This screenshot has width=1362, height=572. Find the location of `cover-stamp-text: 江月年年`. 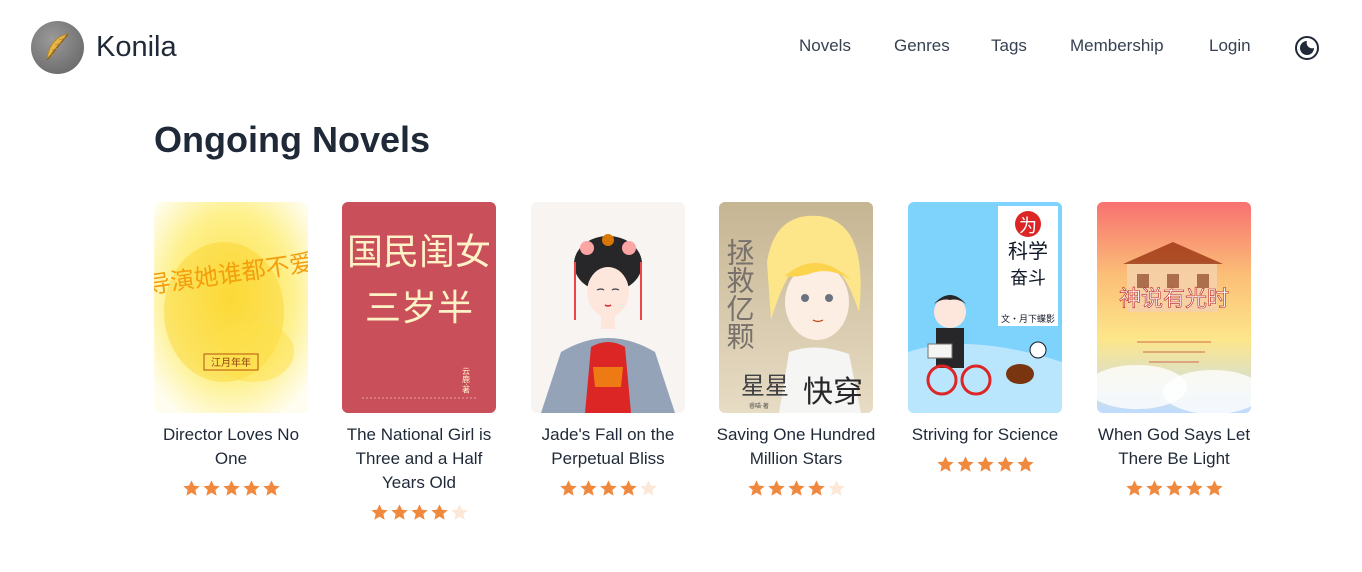

cover-stamp-text: 江月年年 is located at coordinates (231, 362).